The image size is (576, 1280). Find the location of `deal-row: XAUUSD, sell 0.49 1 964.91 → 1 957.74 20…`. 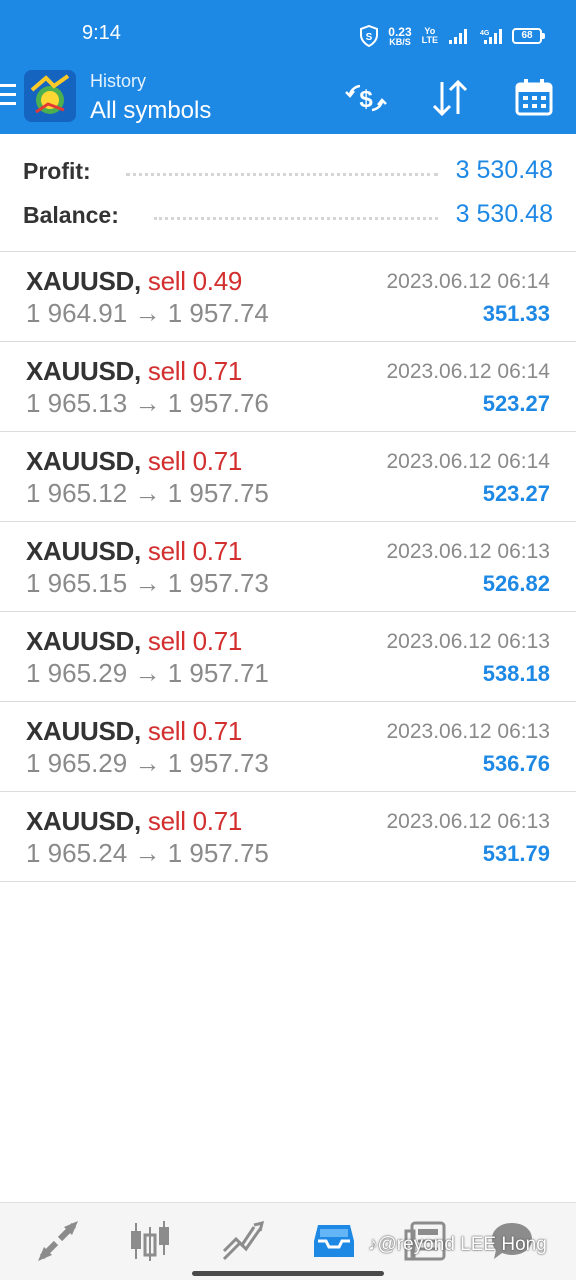

deal-row: XAUUSD, sell 0.49 1 964.91 → 1 957.74 20… is located at coordinates (288, 297).